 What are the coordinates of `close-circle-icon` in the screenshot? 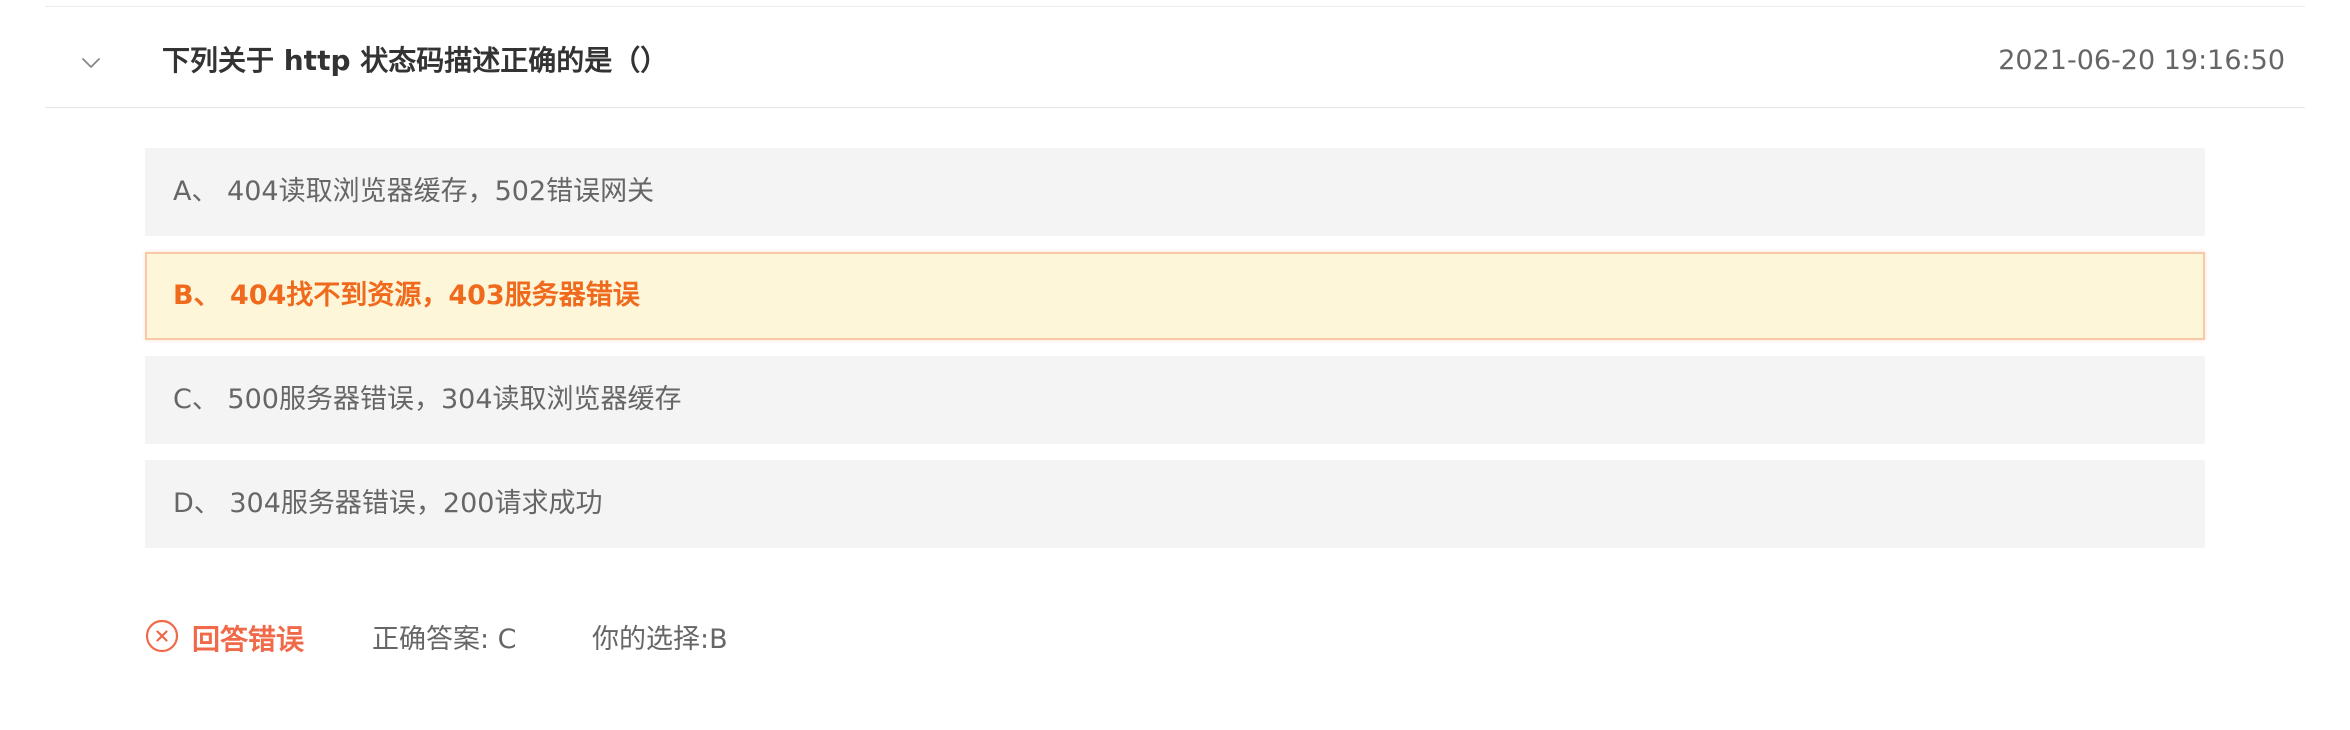 It's located at (162, 636).